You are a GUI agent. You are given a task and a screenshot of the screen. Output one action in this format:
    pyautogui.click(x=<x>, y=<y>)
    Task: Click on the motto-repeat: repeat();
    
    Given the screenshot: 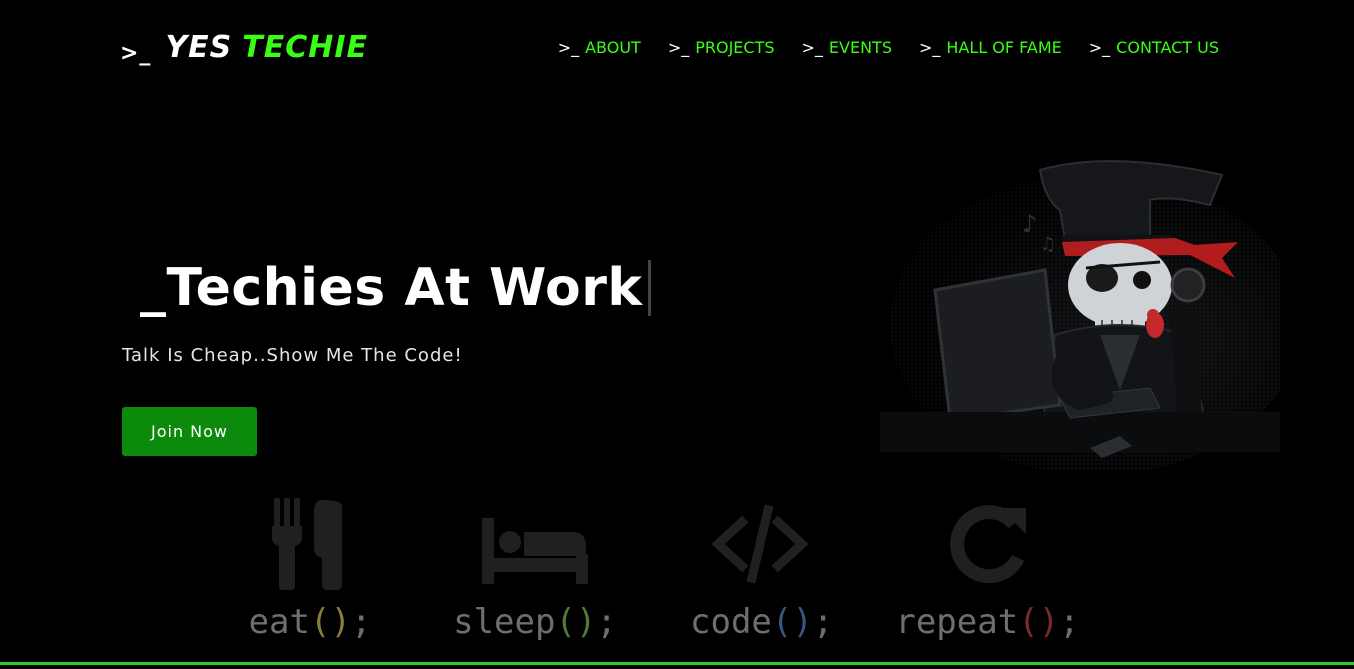 What is the action you would take?
    pyautogui.click(x=987, y=570)
    